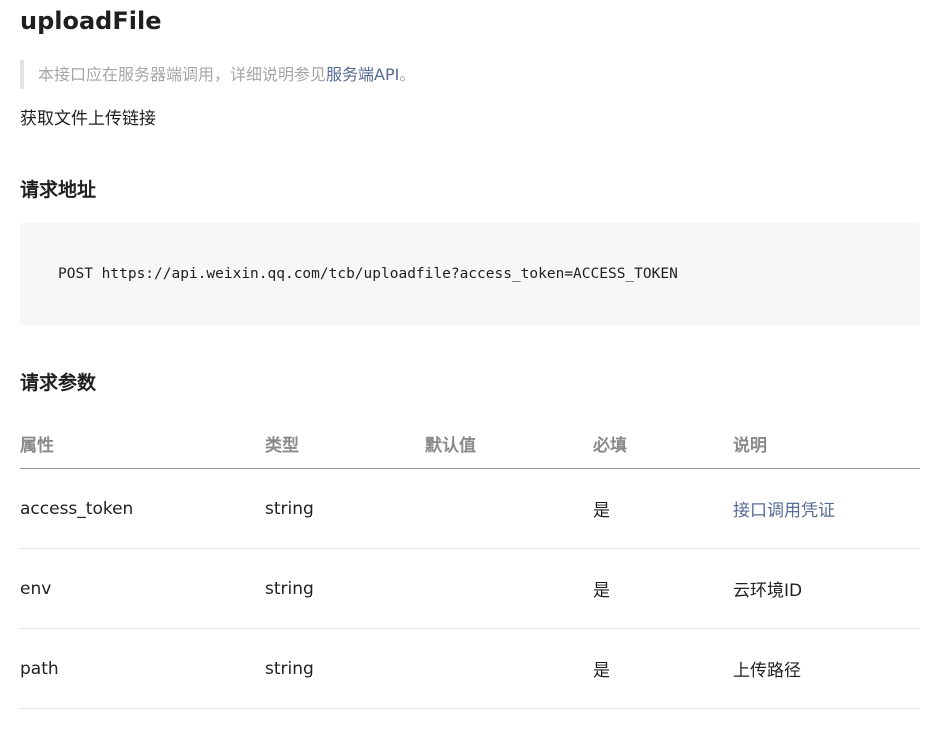  What do you see at coordinates (345, 443) in the screenshot?
I see `column-header-type: 类型` at bounding box center [345, 443].